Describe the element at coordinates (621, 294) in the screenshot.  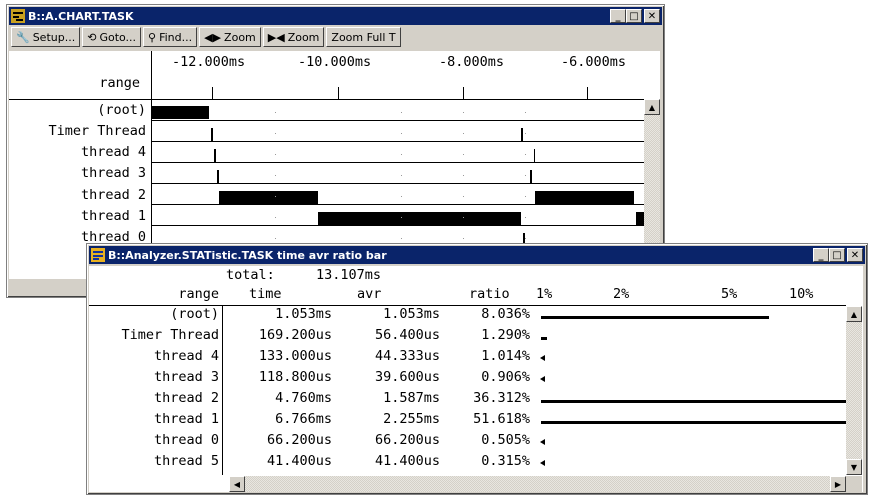
I see `header-2pct: 2%` at that location.